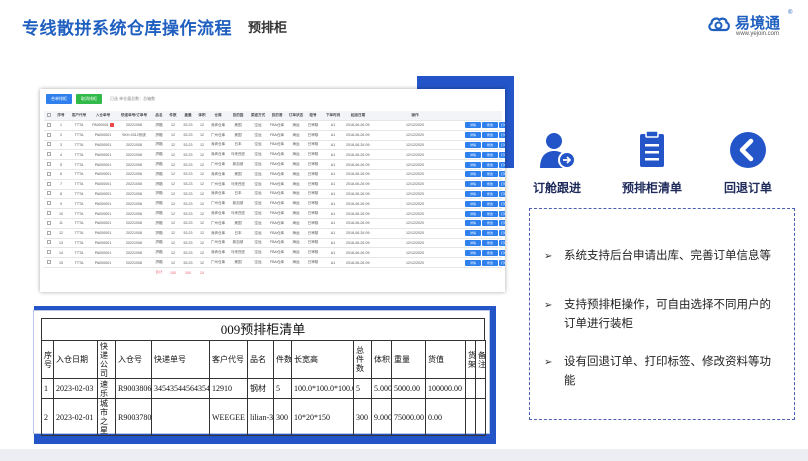 This screenshot has height=461, width=808. What do you see at coordinates (49, 115) in the screenshot?
I see `select-all-checkbox` at bounding box center [49, 115].